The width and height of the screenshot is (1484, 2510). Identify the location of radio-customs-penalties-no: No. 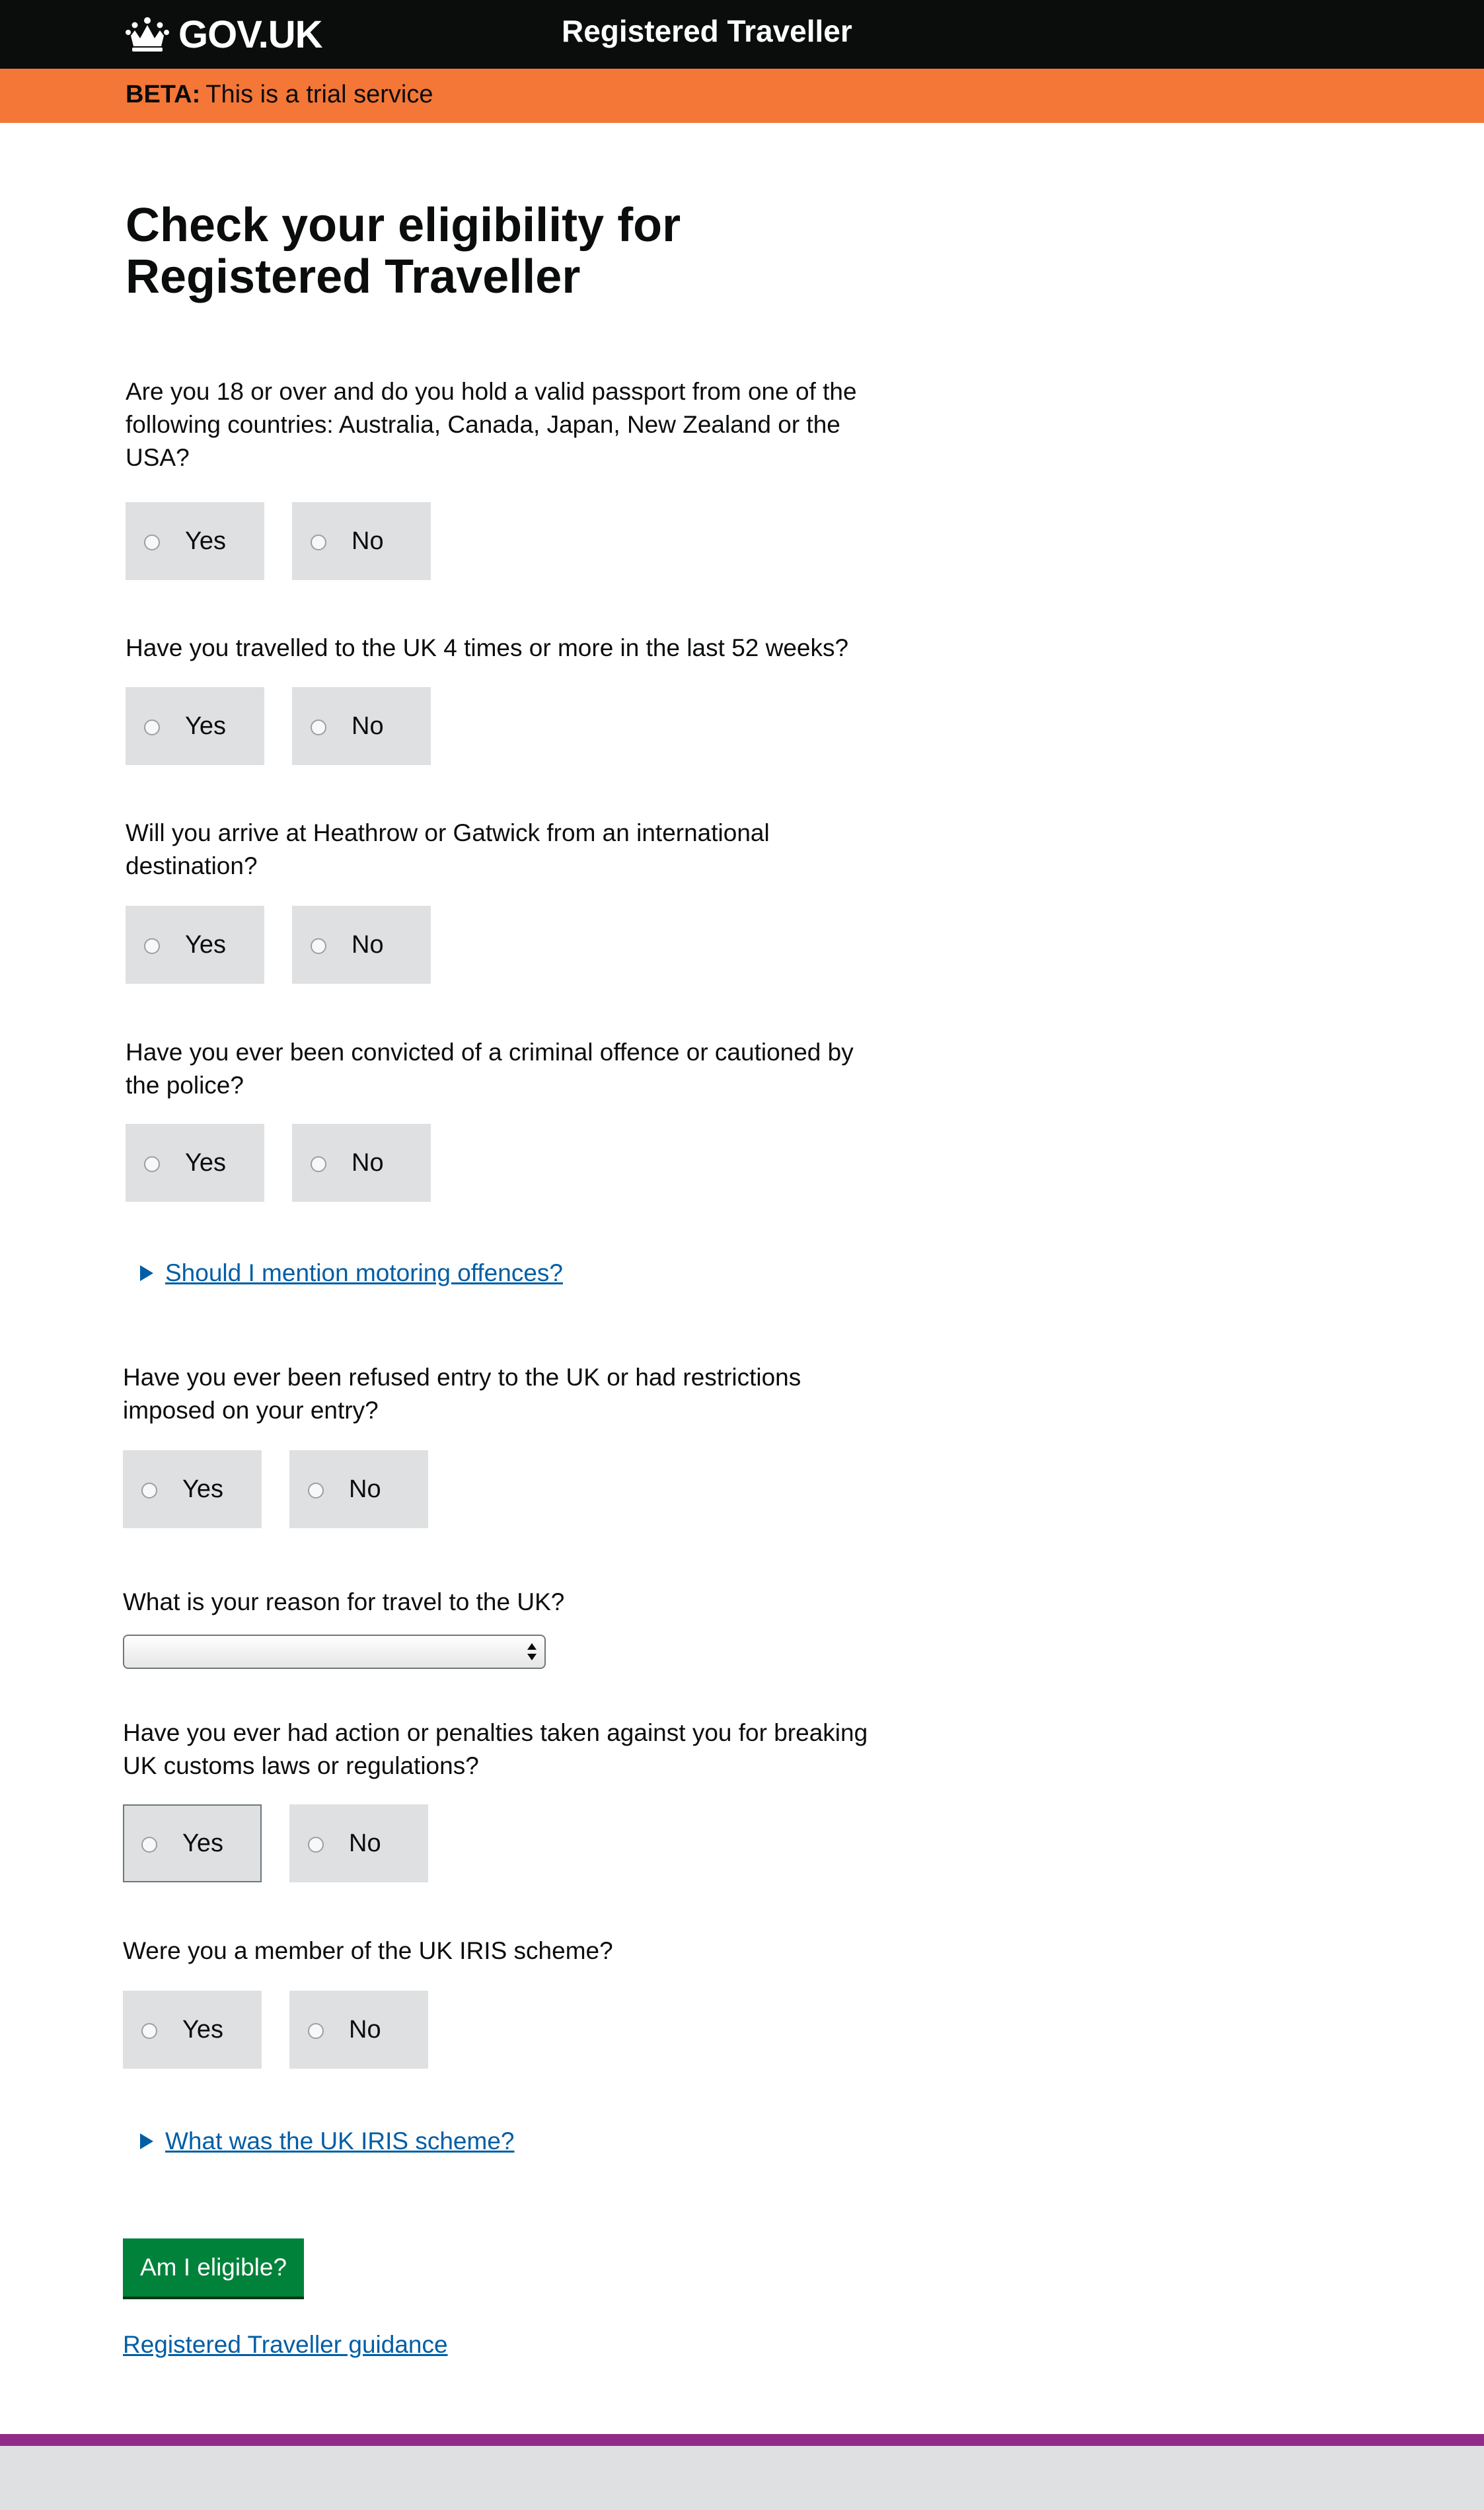
(358, 1843).